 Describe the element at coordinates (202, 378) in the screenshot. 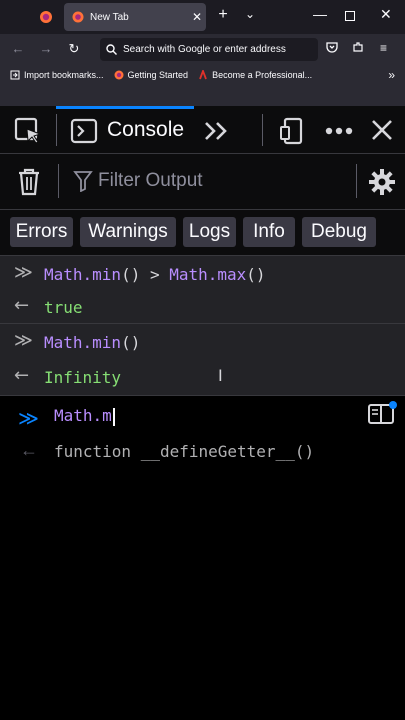

I see `console-result-row: ← Infinity I` at that location.